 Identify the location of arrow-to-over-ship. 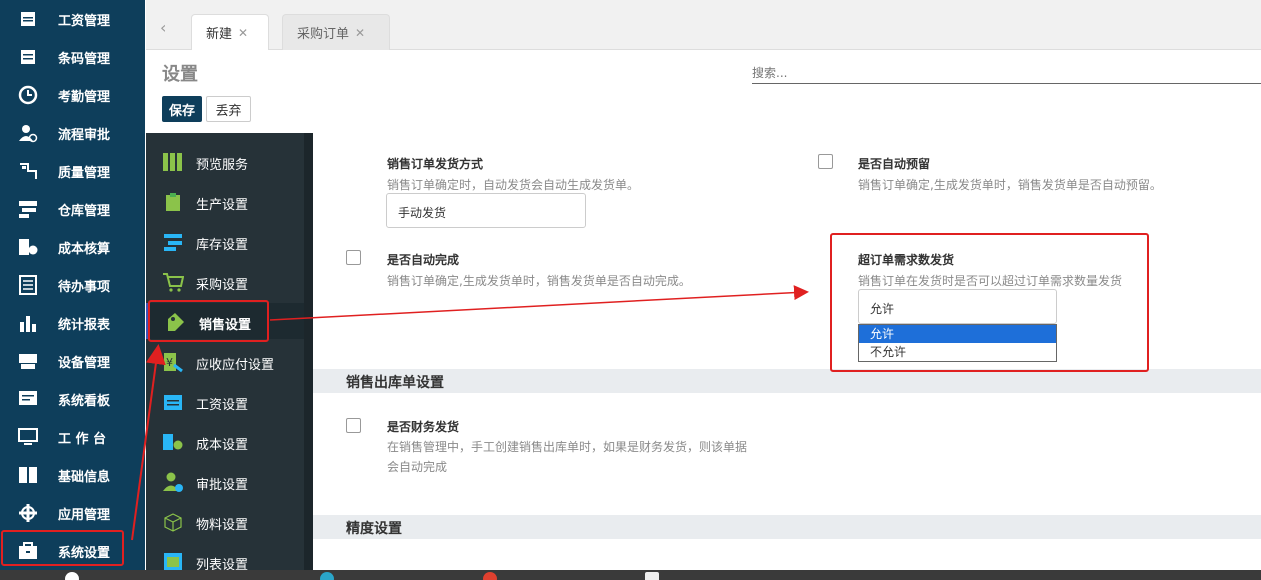
(539, 303).